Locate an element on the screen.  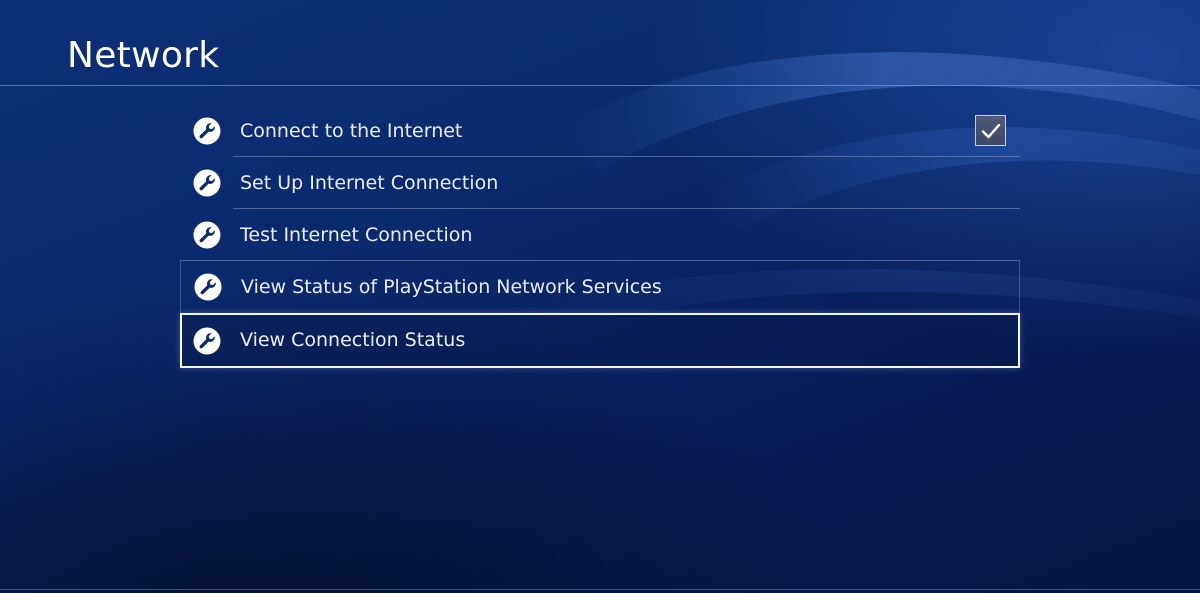
menu-item-setup-internet-connection: Set Up Internet Connection is located at coordinates (600, 183).